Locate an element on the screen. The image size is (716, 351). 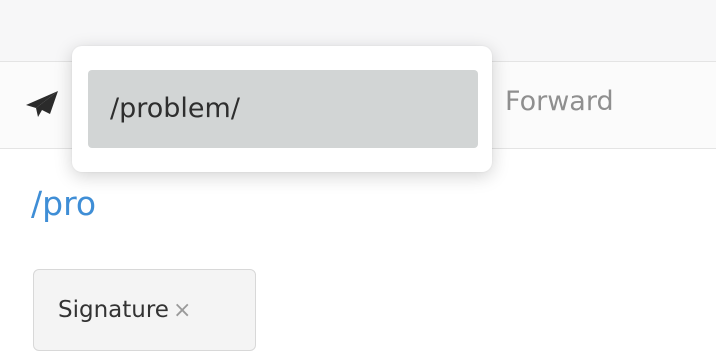
tag-label: Signature is located at coordinates (113, 310).